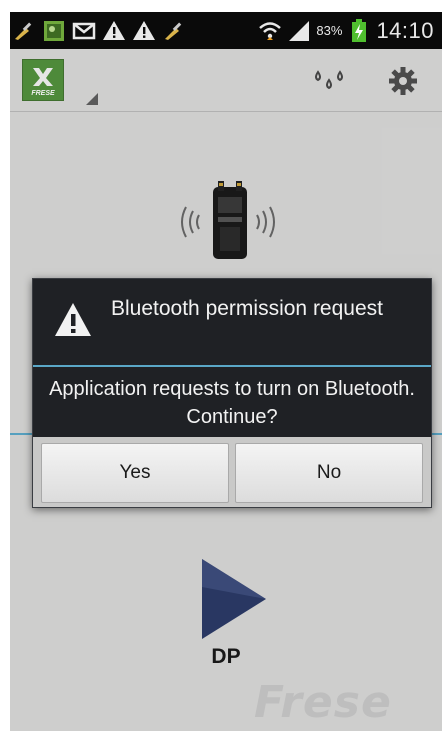  What do you see at coordinates (84, 31) in the screenshot?
I see `gmail-icon` at bounding box center [84, 31].